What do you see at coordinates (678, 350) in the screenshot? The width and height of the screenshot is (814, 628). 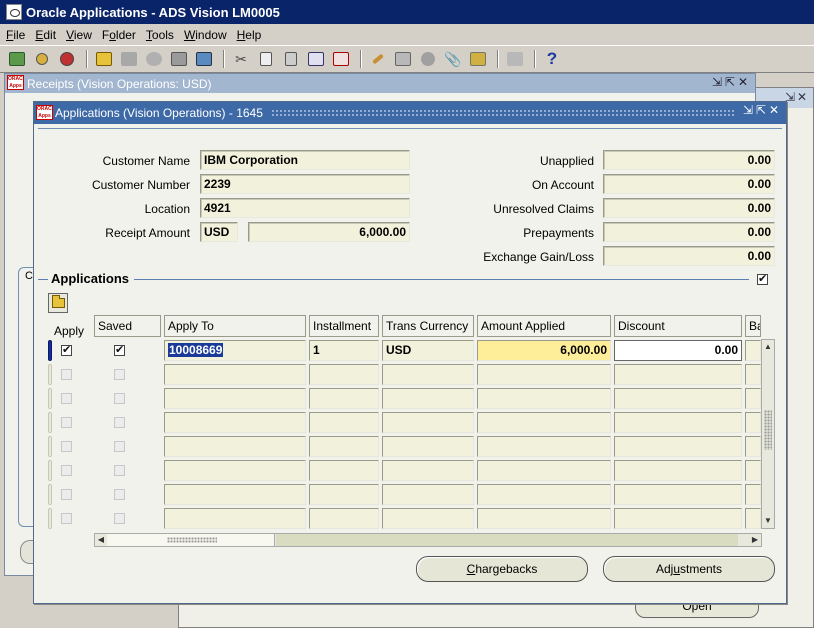 I see `discount-cell: 0.00` at bounding box center [678, 350].